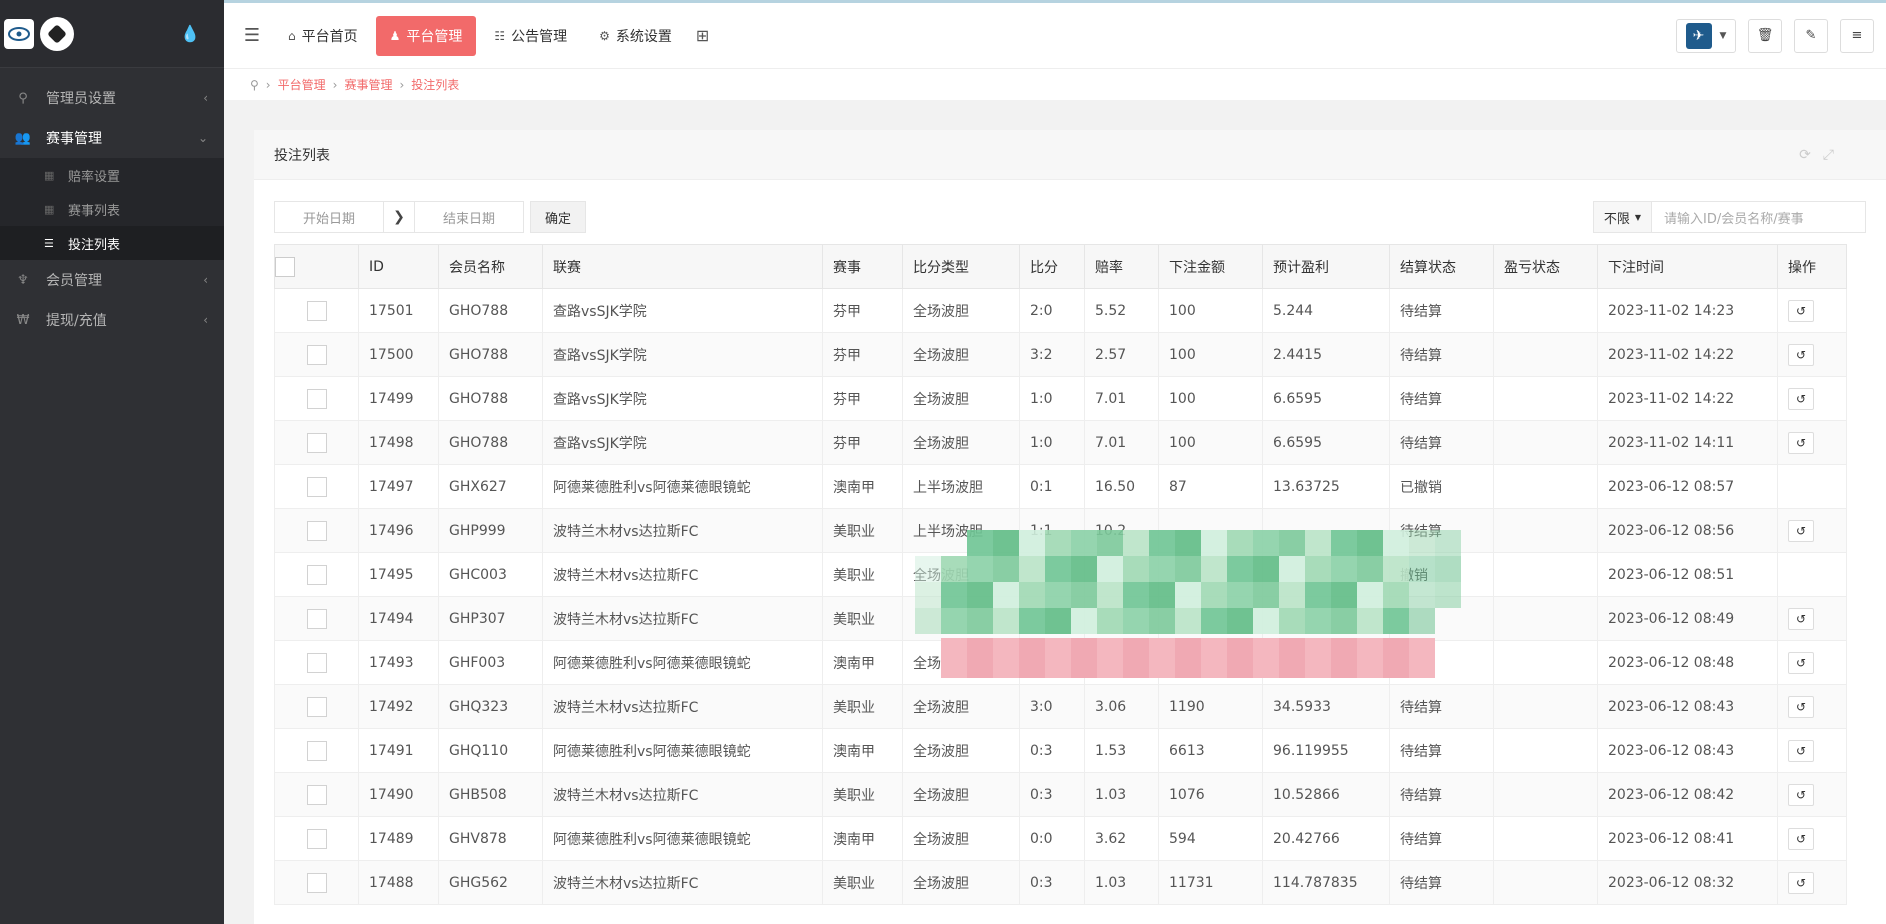 This screenshot has width=1886, height=924. Describe the element at coordinates (1811, 155) in the screenshot. I see `refresh-icon: ⟳` at that location.